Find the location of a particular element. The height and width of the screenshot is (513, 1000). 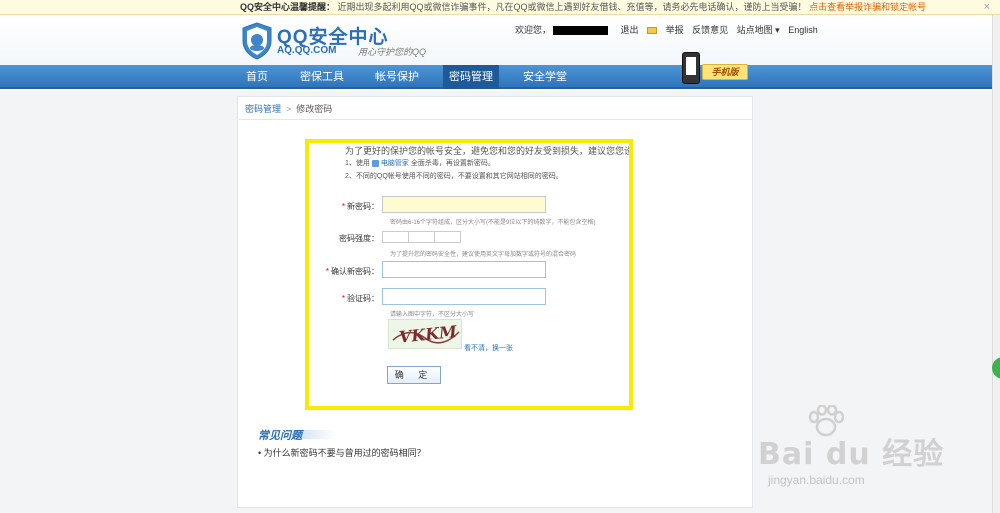

faq-title-decoration is located at coordinates (316, 434).